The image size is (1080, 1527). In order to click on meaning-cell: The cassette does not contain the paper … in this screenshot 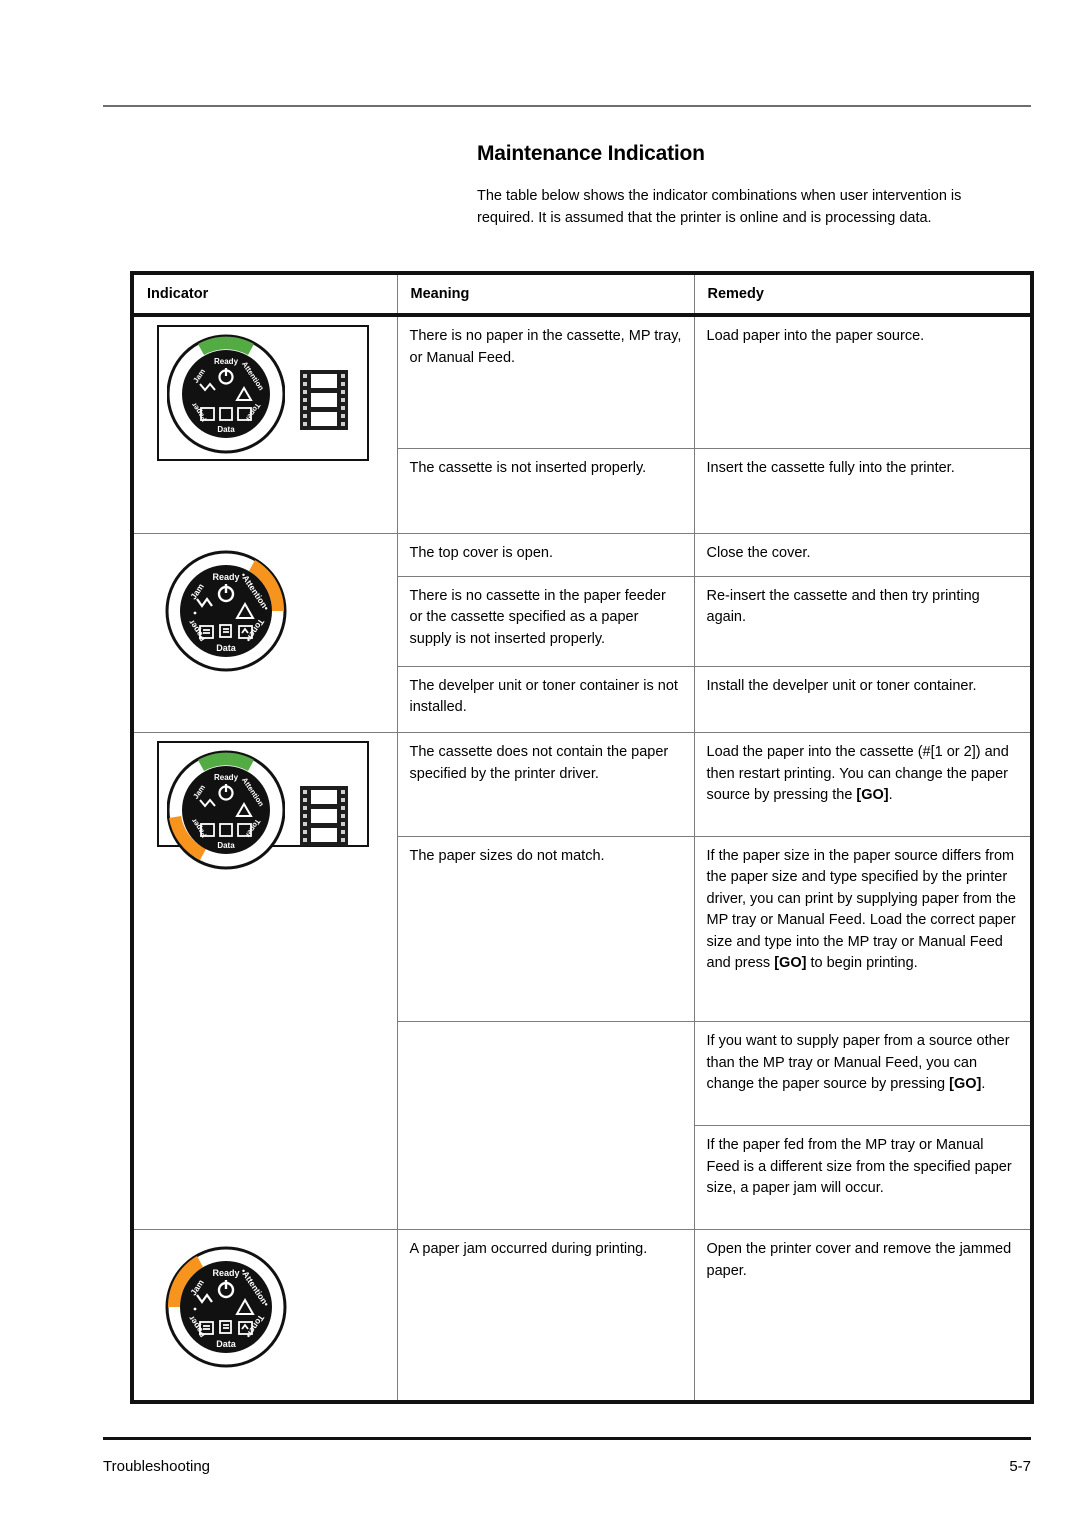, I will do `click(545, 784)`.